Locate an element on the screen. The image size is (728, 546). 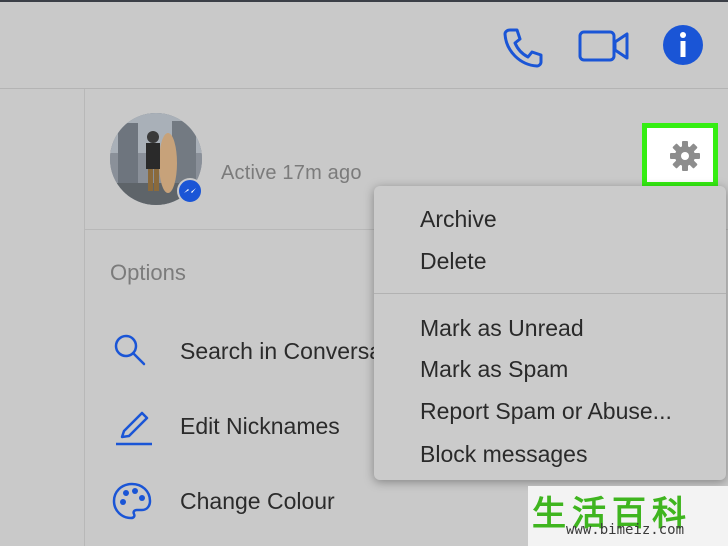
menu-item-archive: Archive is located at coordinates (458, 219).